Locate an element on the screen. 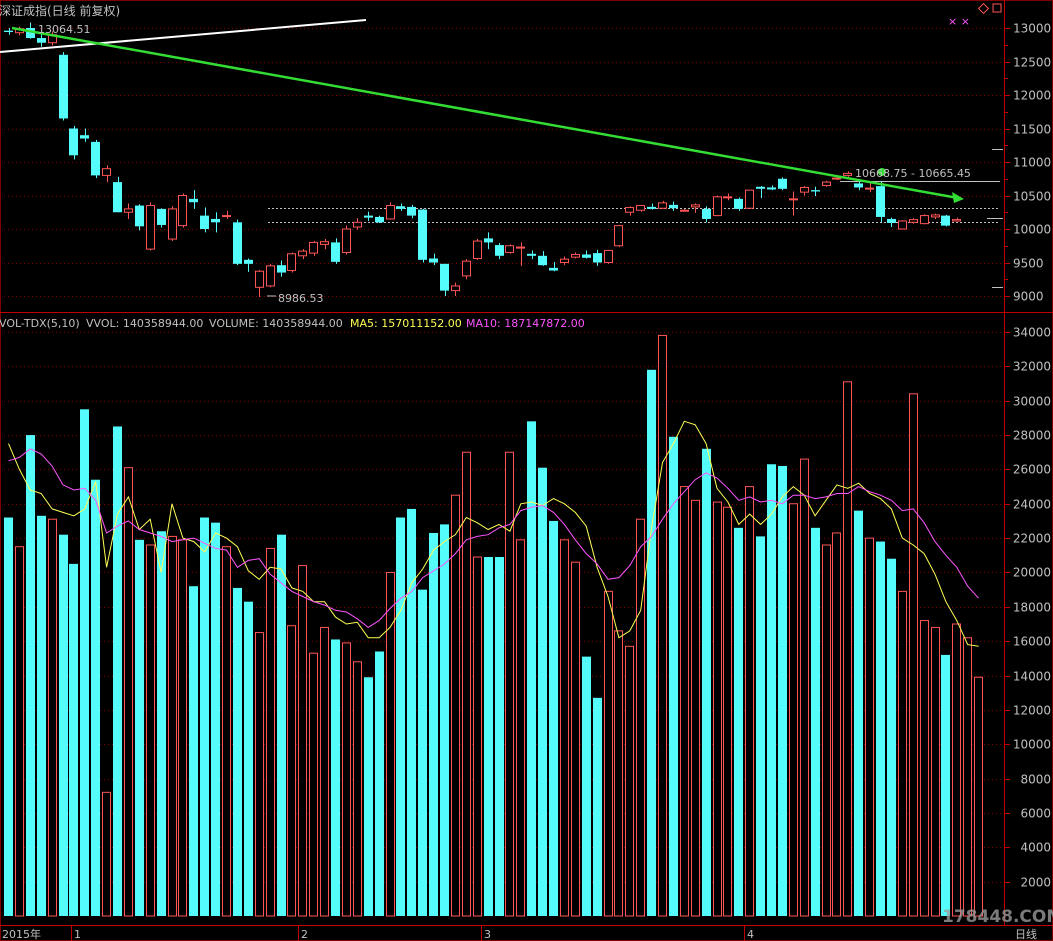 Image resolution: width=1053 pixels, height=941 pixels. corner-square-icon is located at coordinates (997, 8).